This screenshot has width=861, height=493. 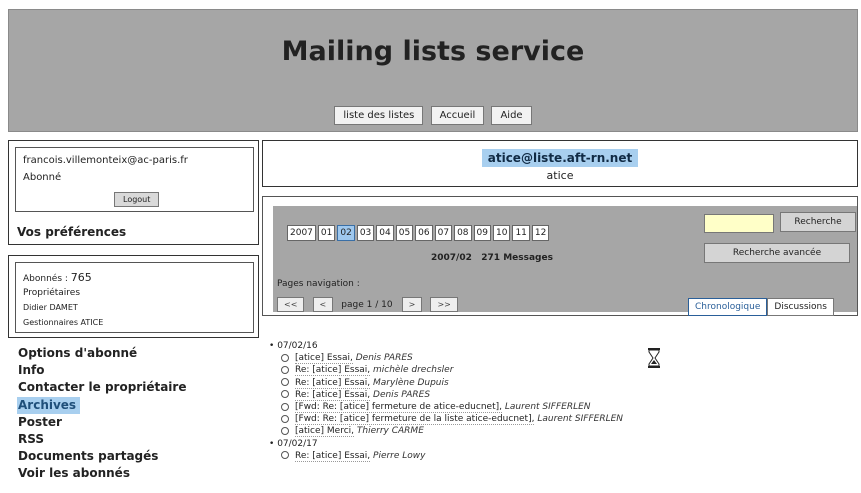 I want to click on list-item: Re: [atice] Essai, michèle drechsler, so click(x=446, y=370).